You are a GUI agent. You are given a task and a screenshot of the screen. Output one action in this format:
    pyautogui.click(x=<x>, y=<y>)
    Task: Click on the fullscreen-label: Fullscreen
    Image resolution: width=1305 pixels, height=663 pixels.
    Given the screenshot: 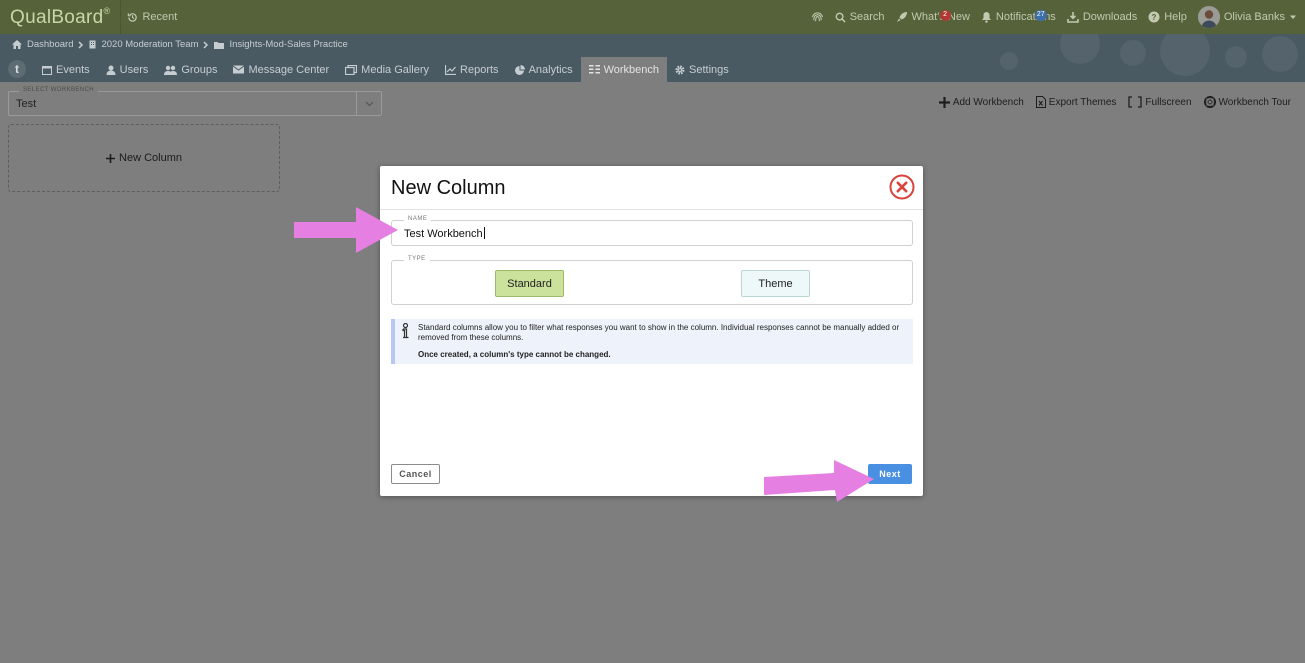 What is the action you would take?
    pyautogui.click(x=1168, y=102)
    